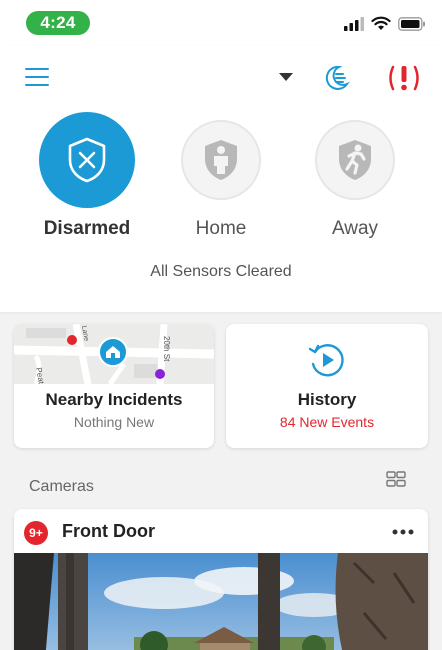  I want to click on location-dropdown-caret-icon, so click(286, 77).